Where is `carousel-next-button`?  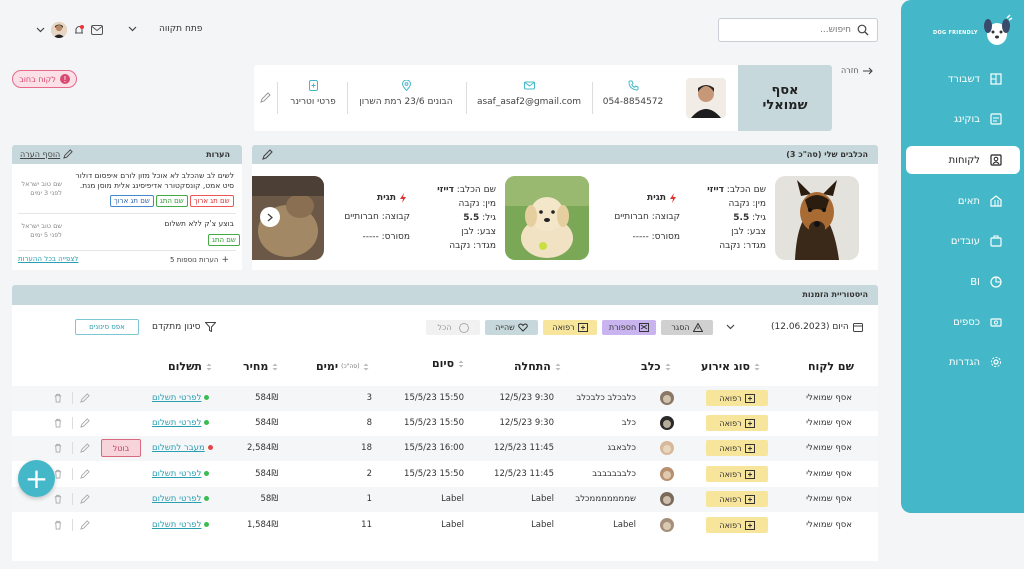
carousel-next-button is located at coordinates (270, 217).